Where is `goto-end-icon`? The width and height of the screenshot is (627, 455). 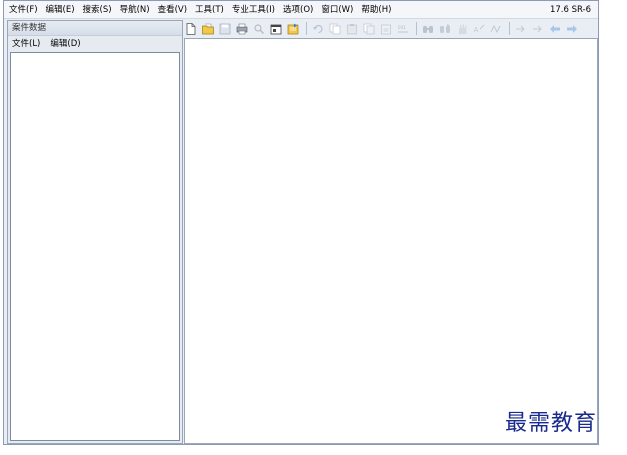 goto-end-icon is located at coordinates (538, 29).